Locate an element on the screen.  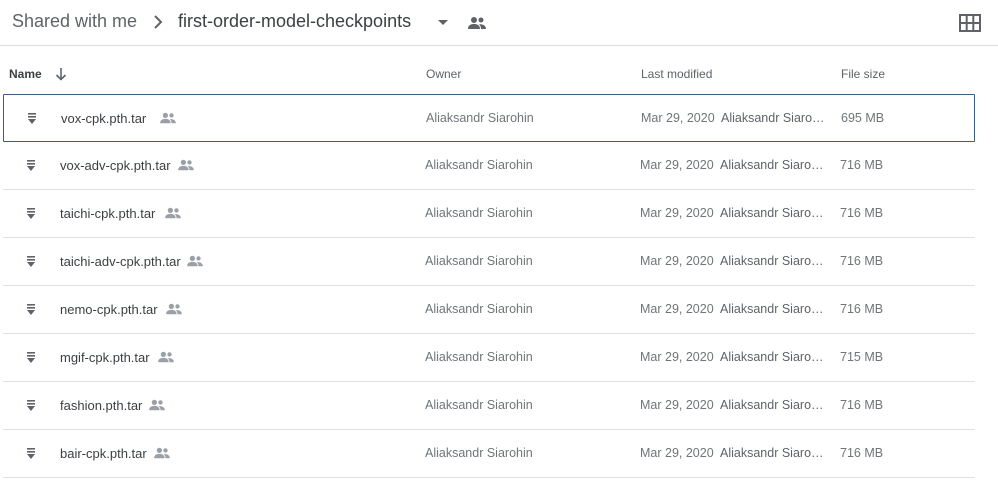
file-name: taichi-cpk.pth.tar is located at coordinates (107, 213).